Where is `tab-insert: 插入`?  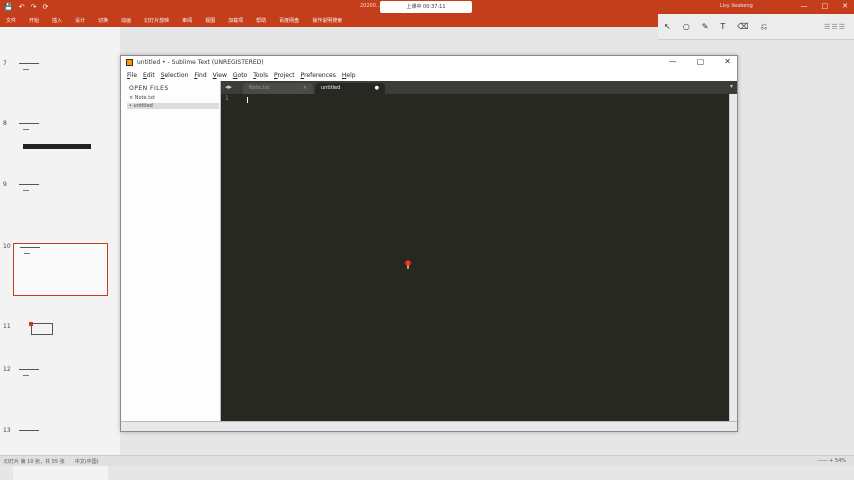
tab-insert: 插入 is located at coordinates (57, 20).